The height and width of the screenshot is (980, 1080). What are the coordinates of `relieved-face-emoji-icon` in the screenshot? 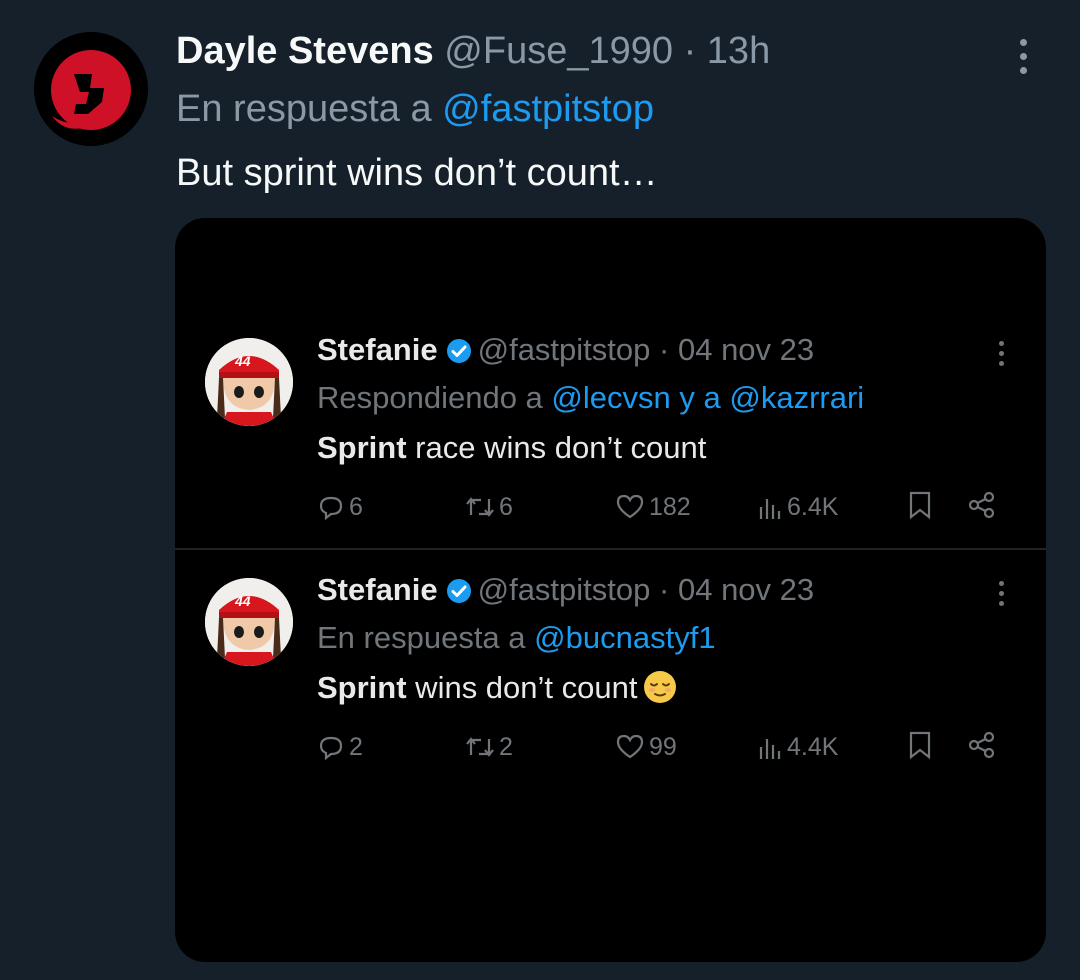 It's located at (660, 687).